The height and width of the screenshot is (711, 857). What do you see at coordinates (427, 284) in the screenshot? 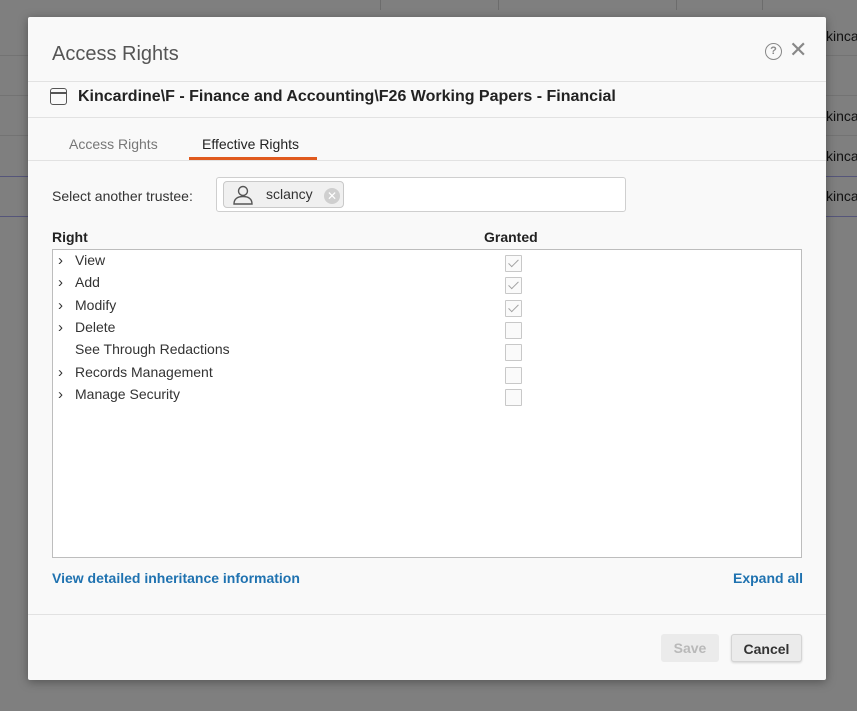
I see `rights-row-add: › Add` at bounding box center [427, 284].